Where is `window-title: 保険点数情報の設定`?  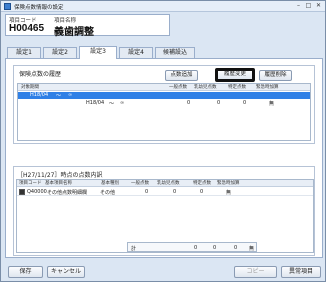 window-title: 保険点数情報の設定 is located at coordinates (39, 8).